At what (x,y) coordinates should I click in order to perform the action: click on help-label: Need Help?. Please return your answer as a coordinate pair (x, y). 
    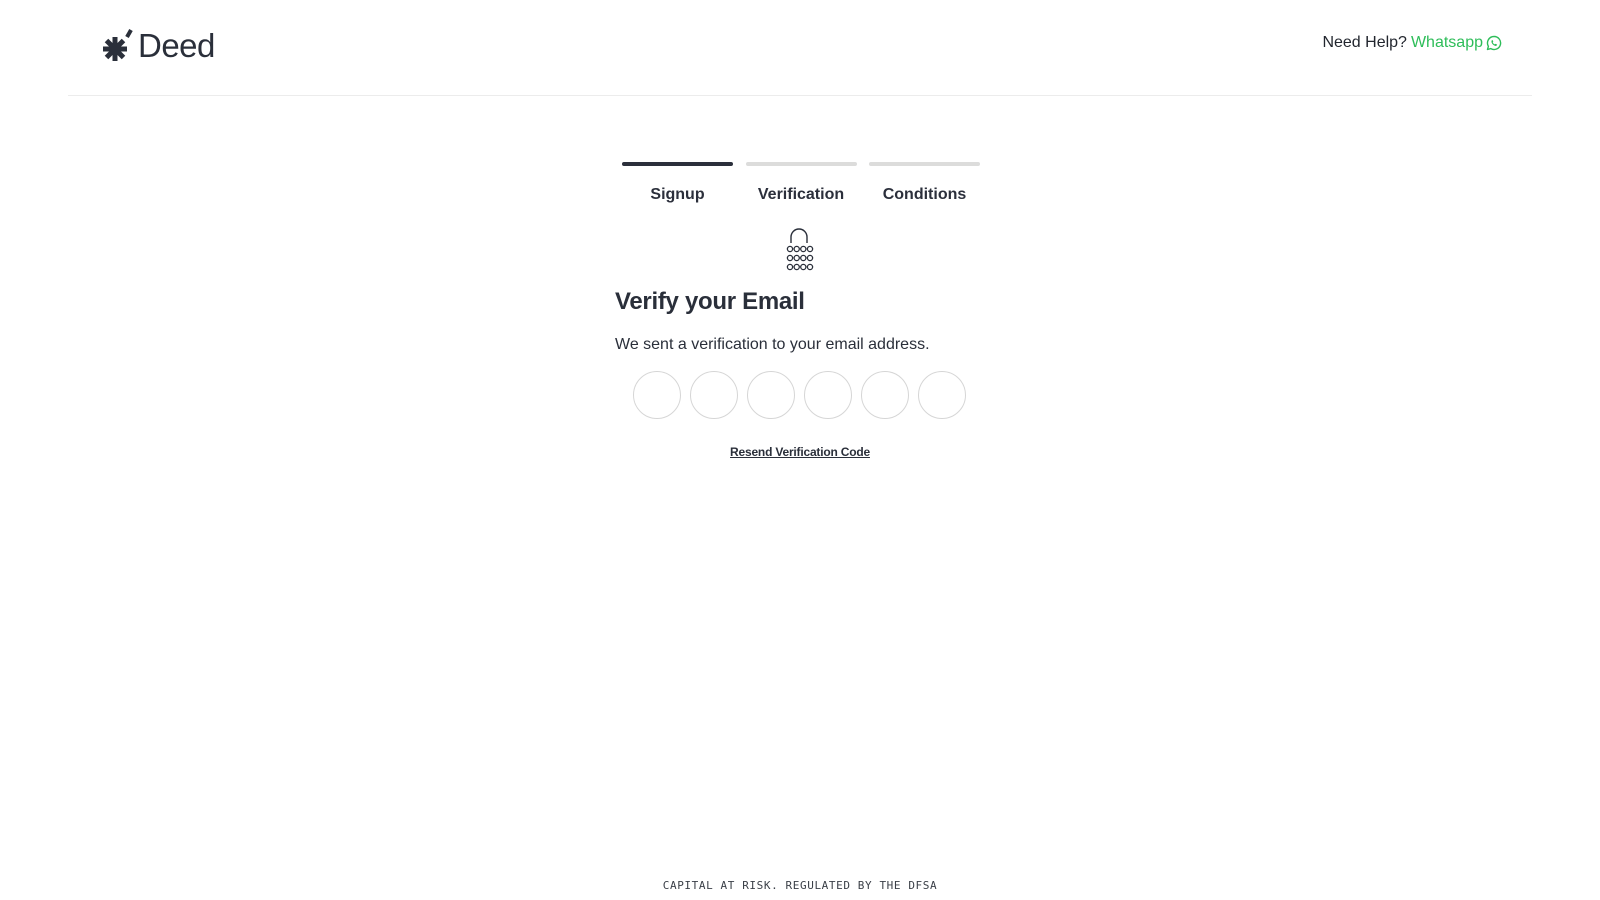
    Looking at the image, I should click on (1364, 42).